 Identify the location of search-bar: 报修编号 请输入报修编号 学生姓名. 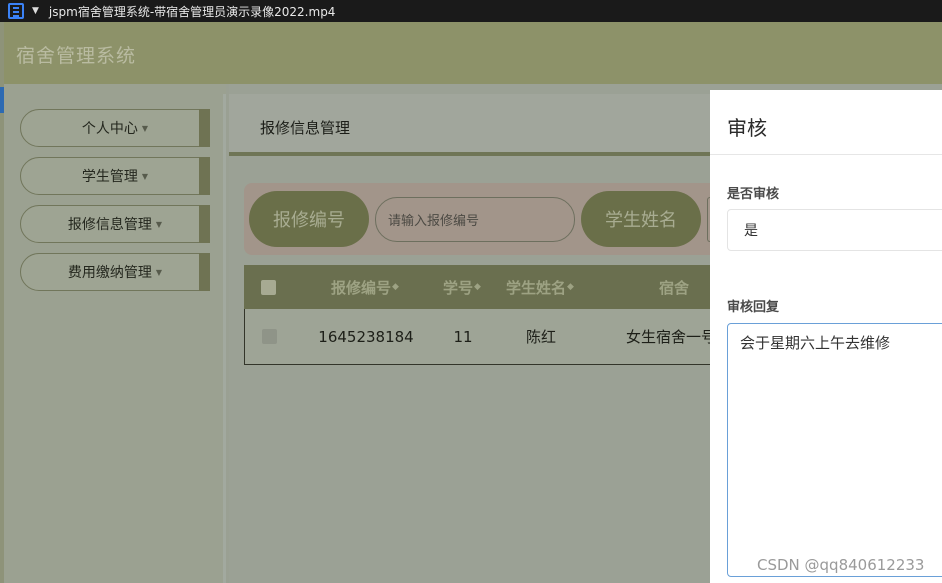
(477, 219).